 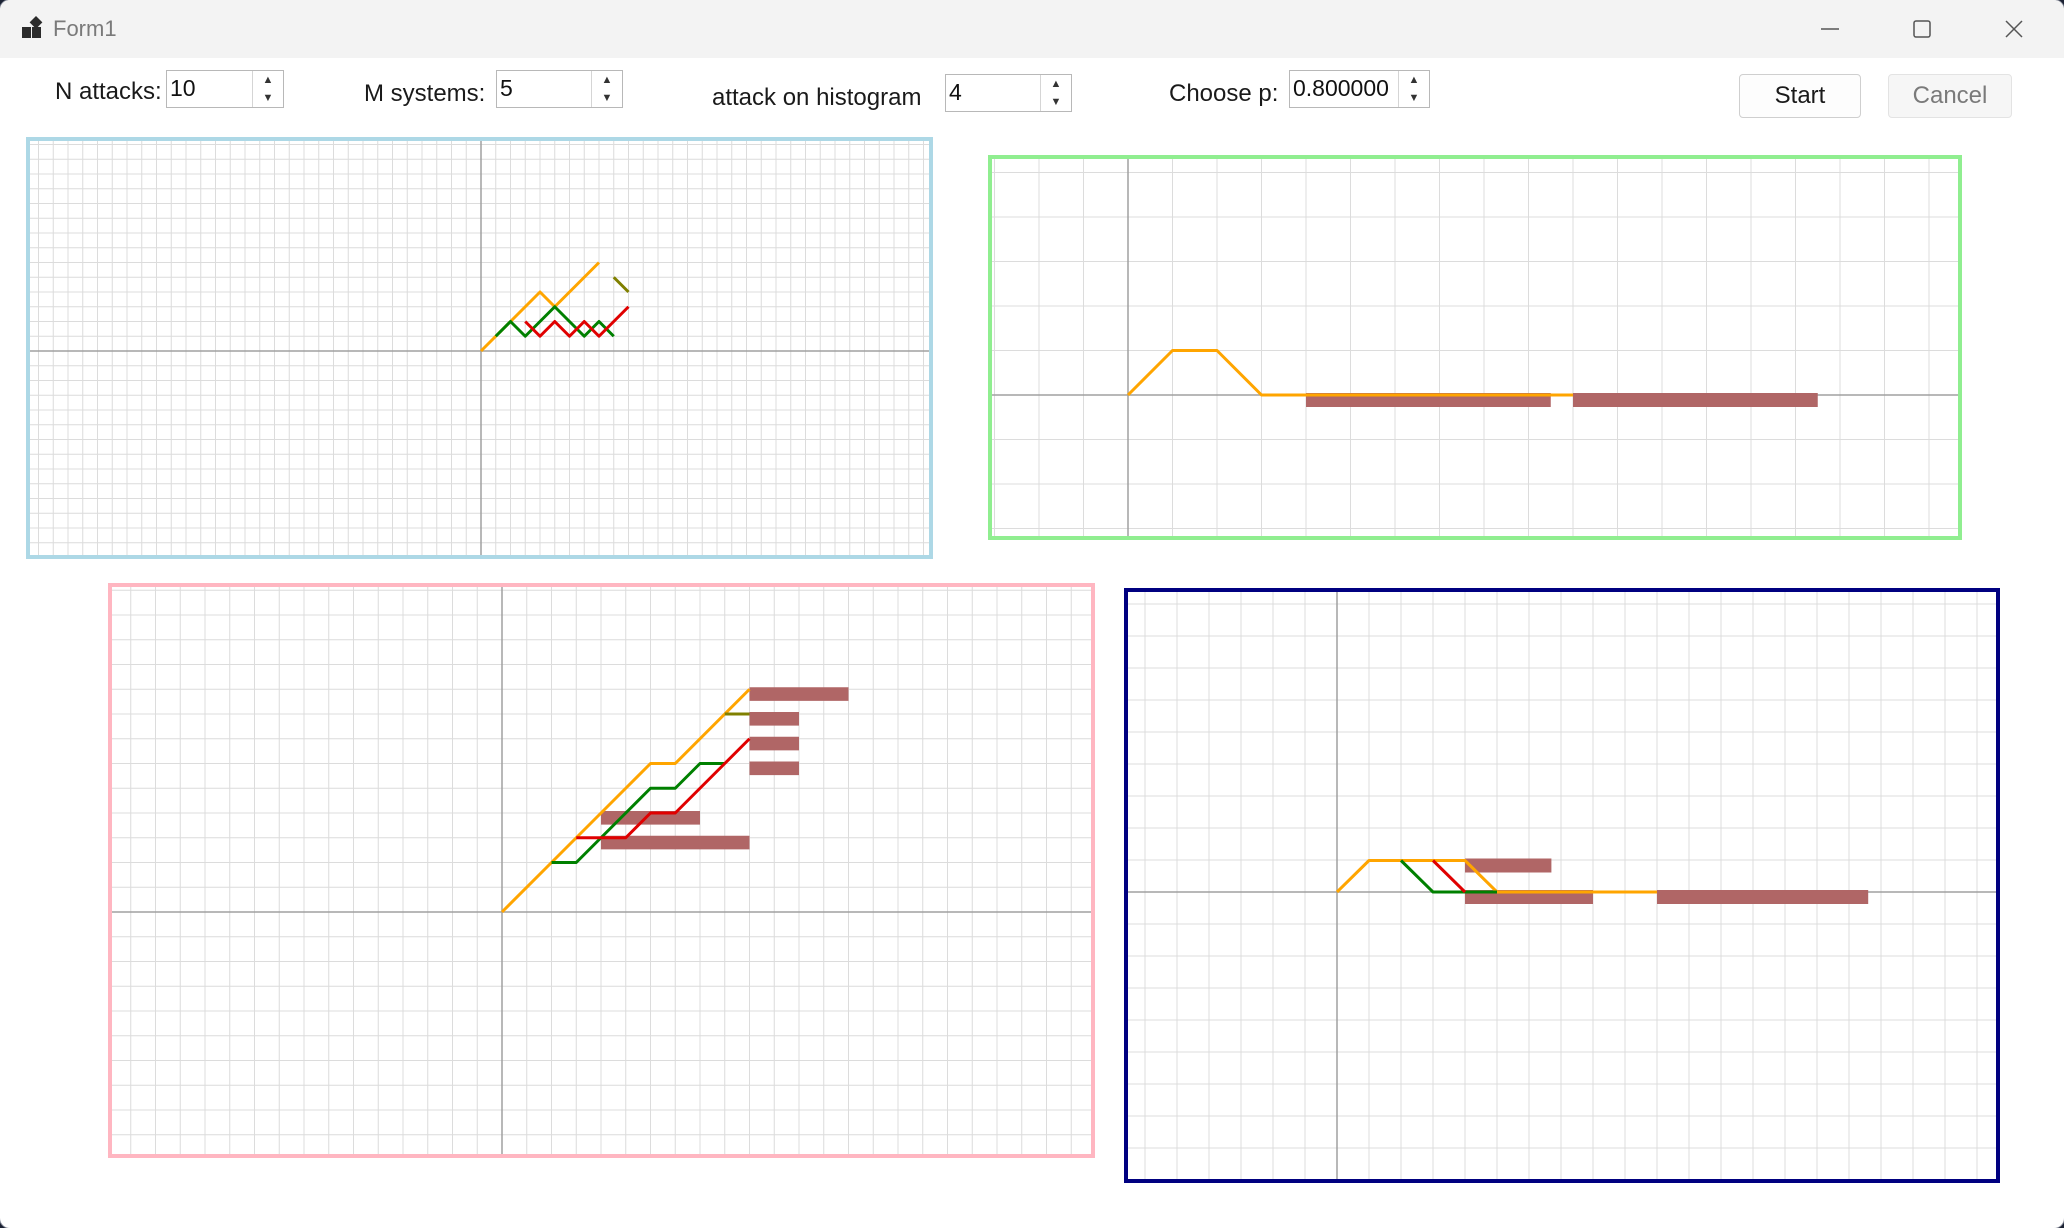 What do you see at coordinates (506, 88) in the screenshot?
I see `m-systems-value: 5` at bounding box center [506, 88].